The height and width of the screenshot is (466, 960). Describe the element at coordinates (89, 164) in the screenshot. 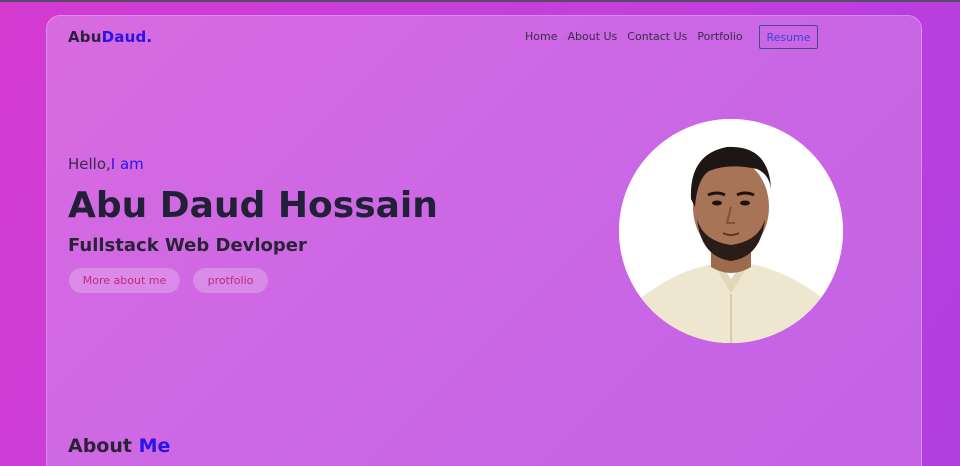

I see `greeting-prefix: Hello,` at that location.